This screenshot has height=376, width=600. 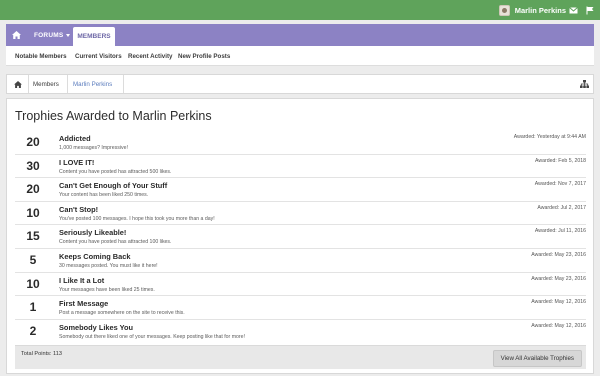 What do you see at coordinates (540, 10) in the screenshot?
I see `username: Marlin Perkins` at bounding box center [540, 10].